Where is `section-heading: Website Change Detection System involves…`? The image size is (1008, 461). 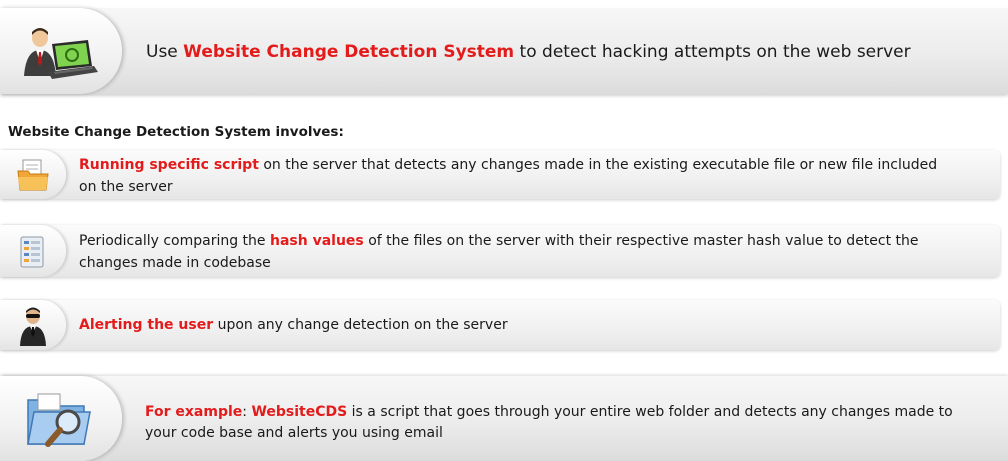 section-heading: Website Change Detection System involves… is located at coordinates (176, 132).